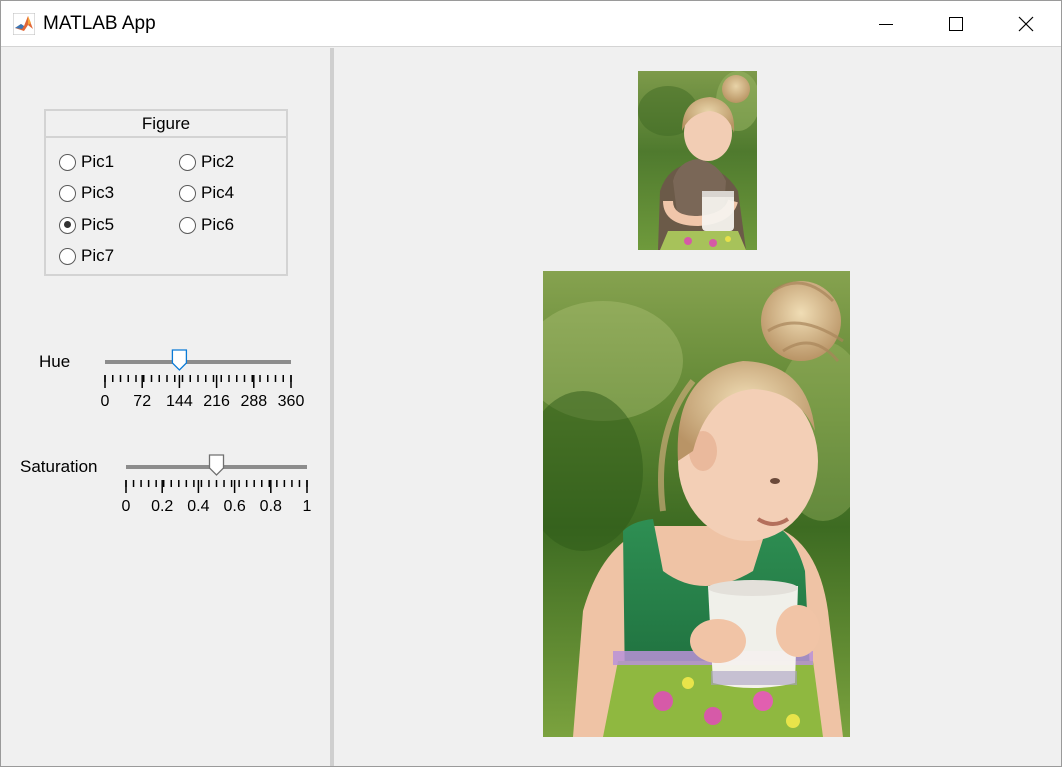 This screenshot has width=1062, height=767. Describe the element at coordinates (67, 193) in the screenshot. I see `radio-circle-pic3` at that location.